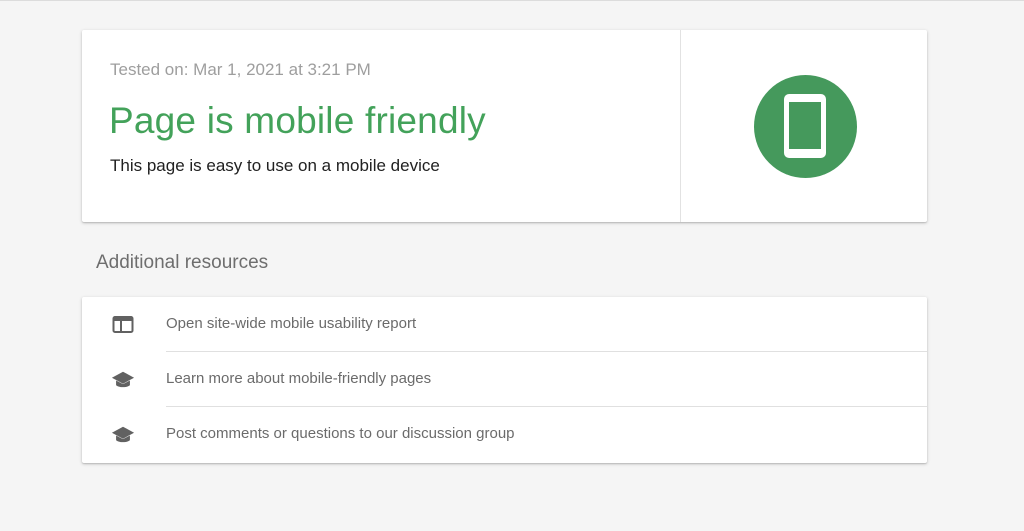 The width and height of the screenshot is (1024, 531). I want to click on resource-label: Open site-wide mobile usability report, so click(291, 323).